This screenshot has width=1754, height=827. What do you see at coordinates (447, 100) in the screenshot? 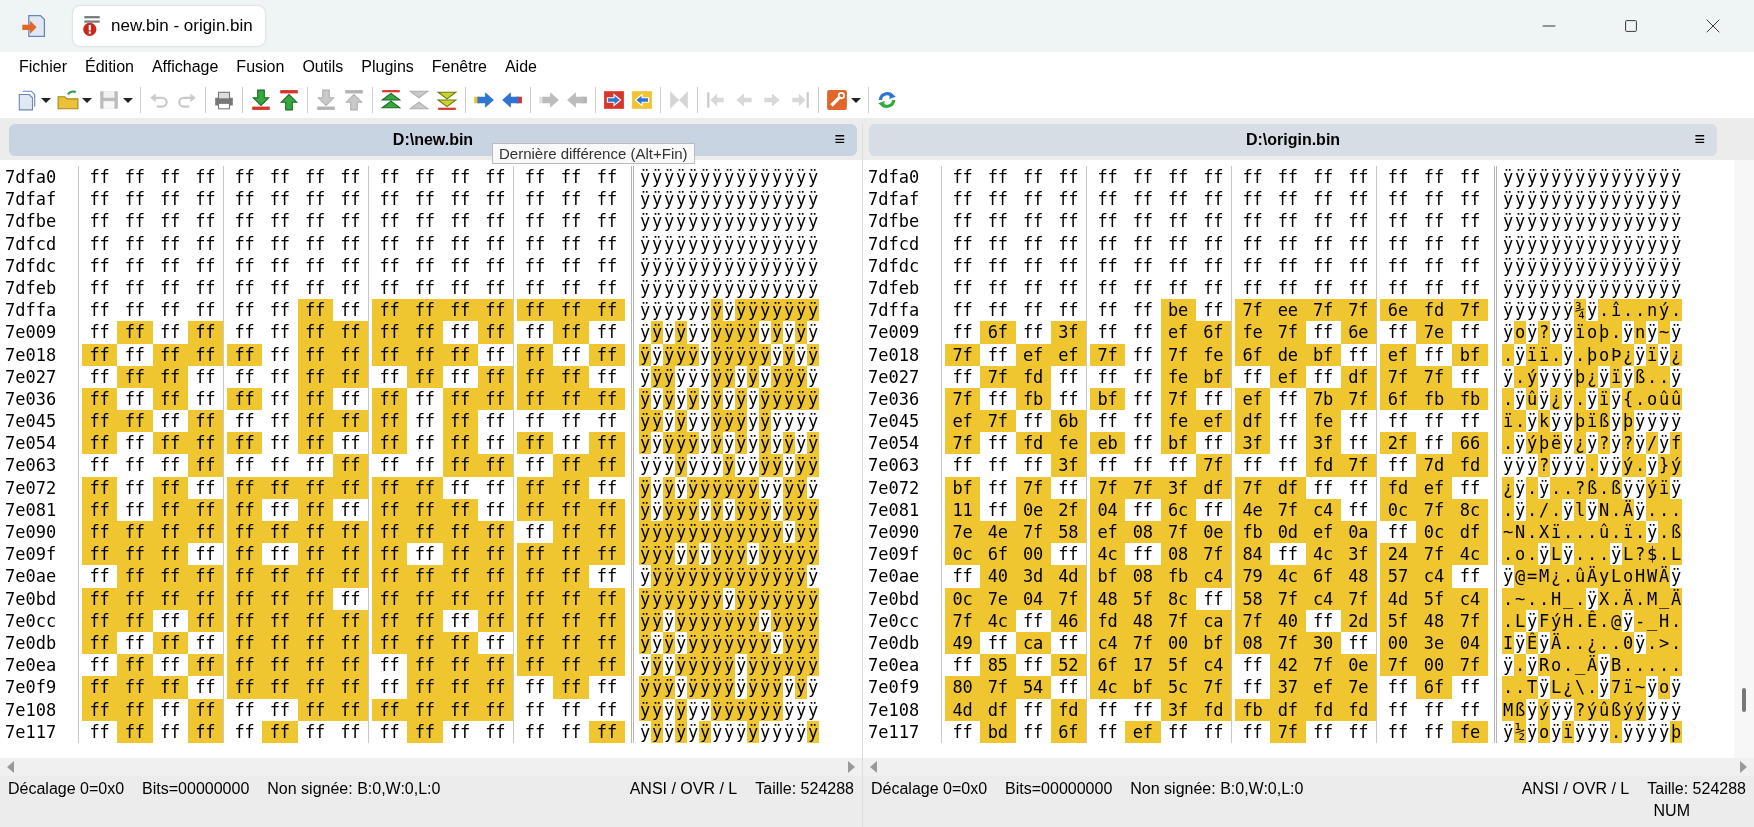
I see `double-down-arrow-icon` at bounding box center [447, 100].